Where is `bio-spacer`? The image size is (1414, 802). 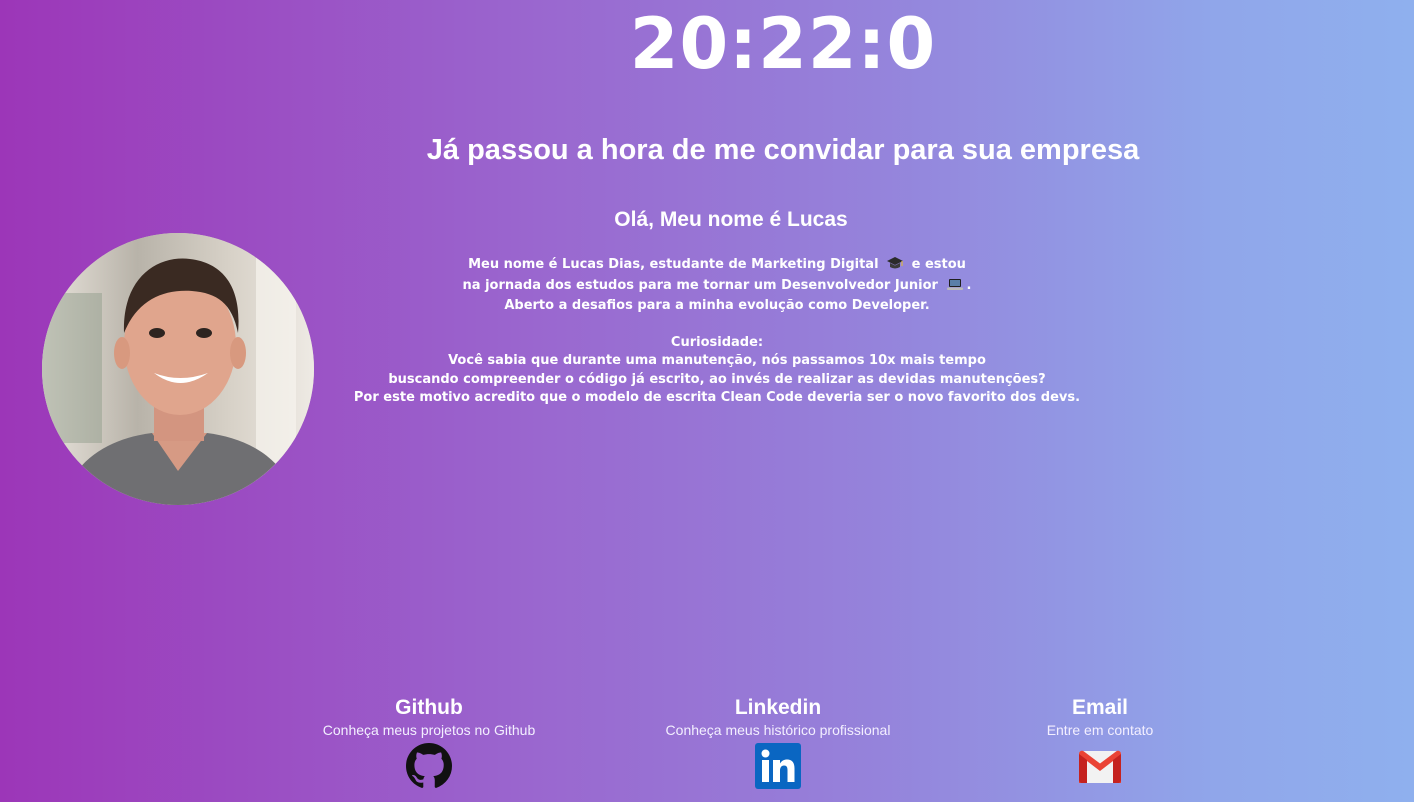 bio-spacer is located at coordinates (707, 325).